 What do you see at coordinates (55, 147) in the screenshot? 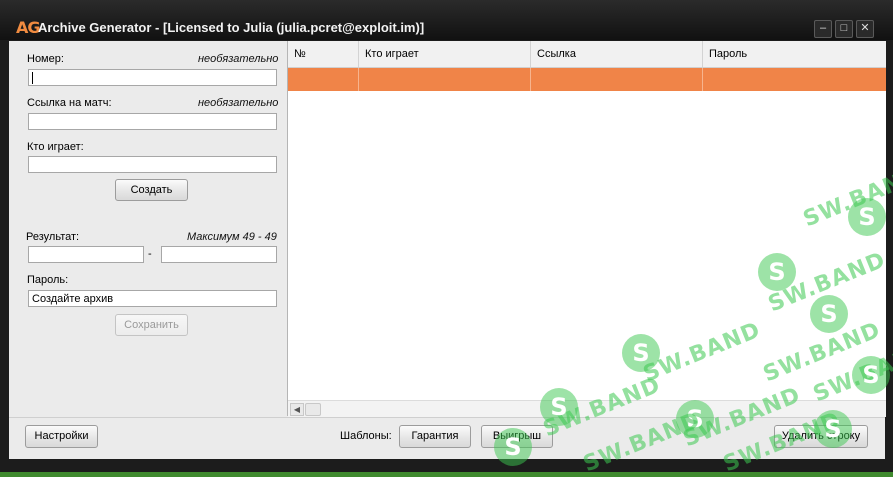
I see `who-plays-label: Кто играет:` at bounding box center [55, 147].